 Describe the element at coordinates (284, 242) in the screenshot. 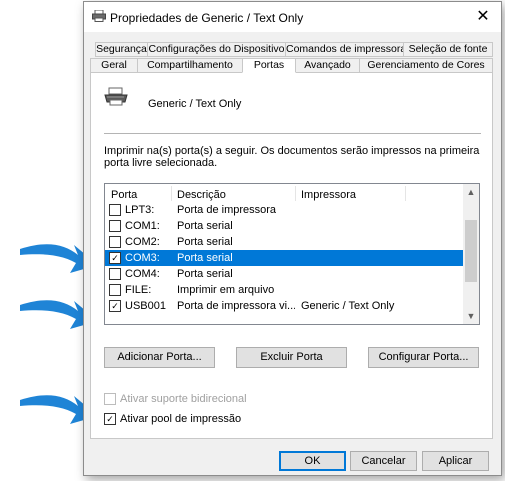

I see `port-row: COM2: Porta serial` at that location.